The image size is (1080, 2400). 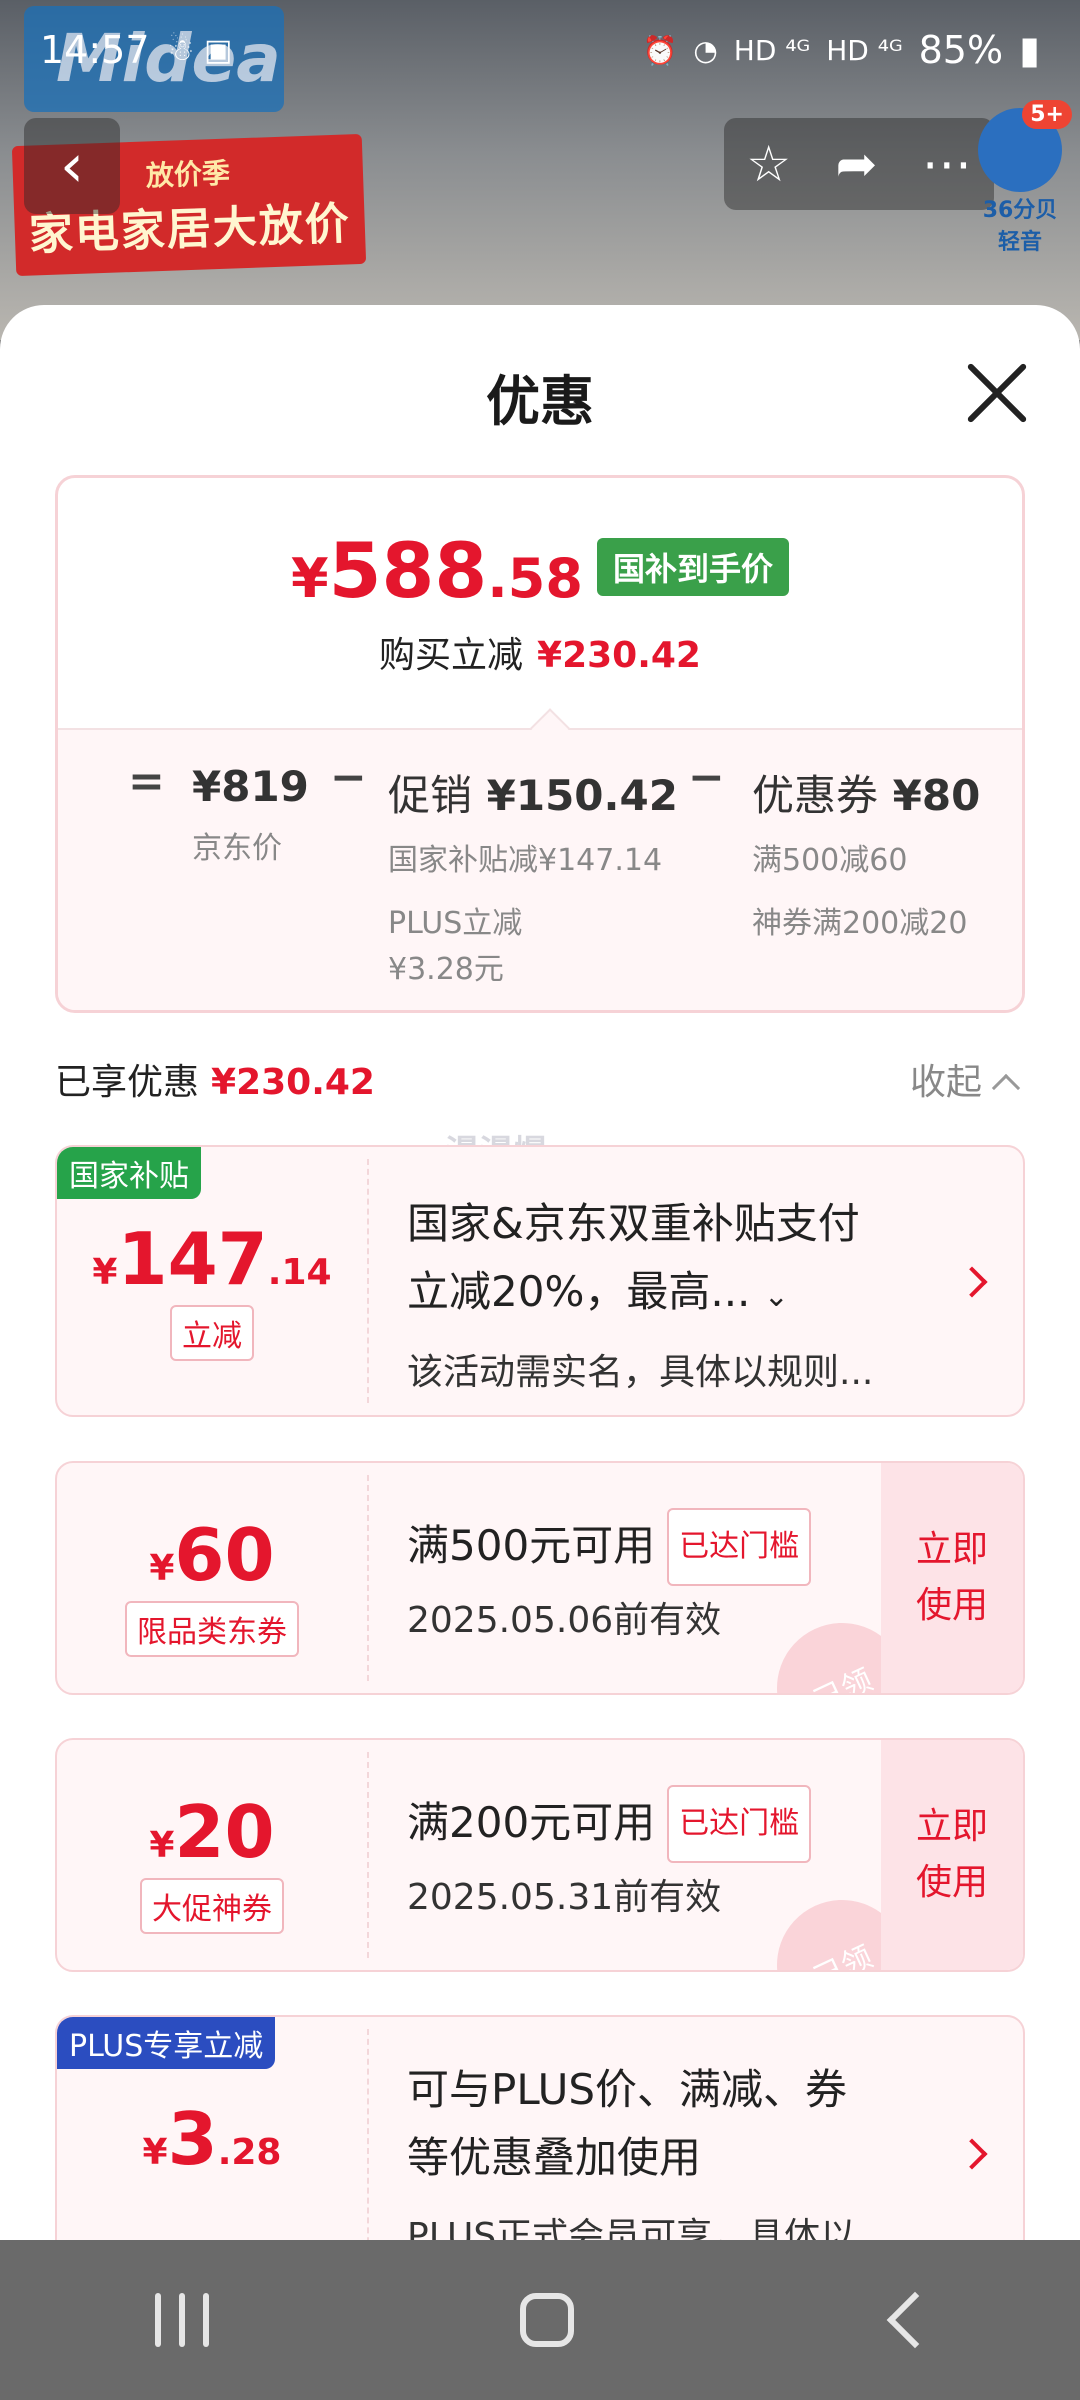 I want to click on battery-level: 85%, so click(x=961, y=50).